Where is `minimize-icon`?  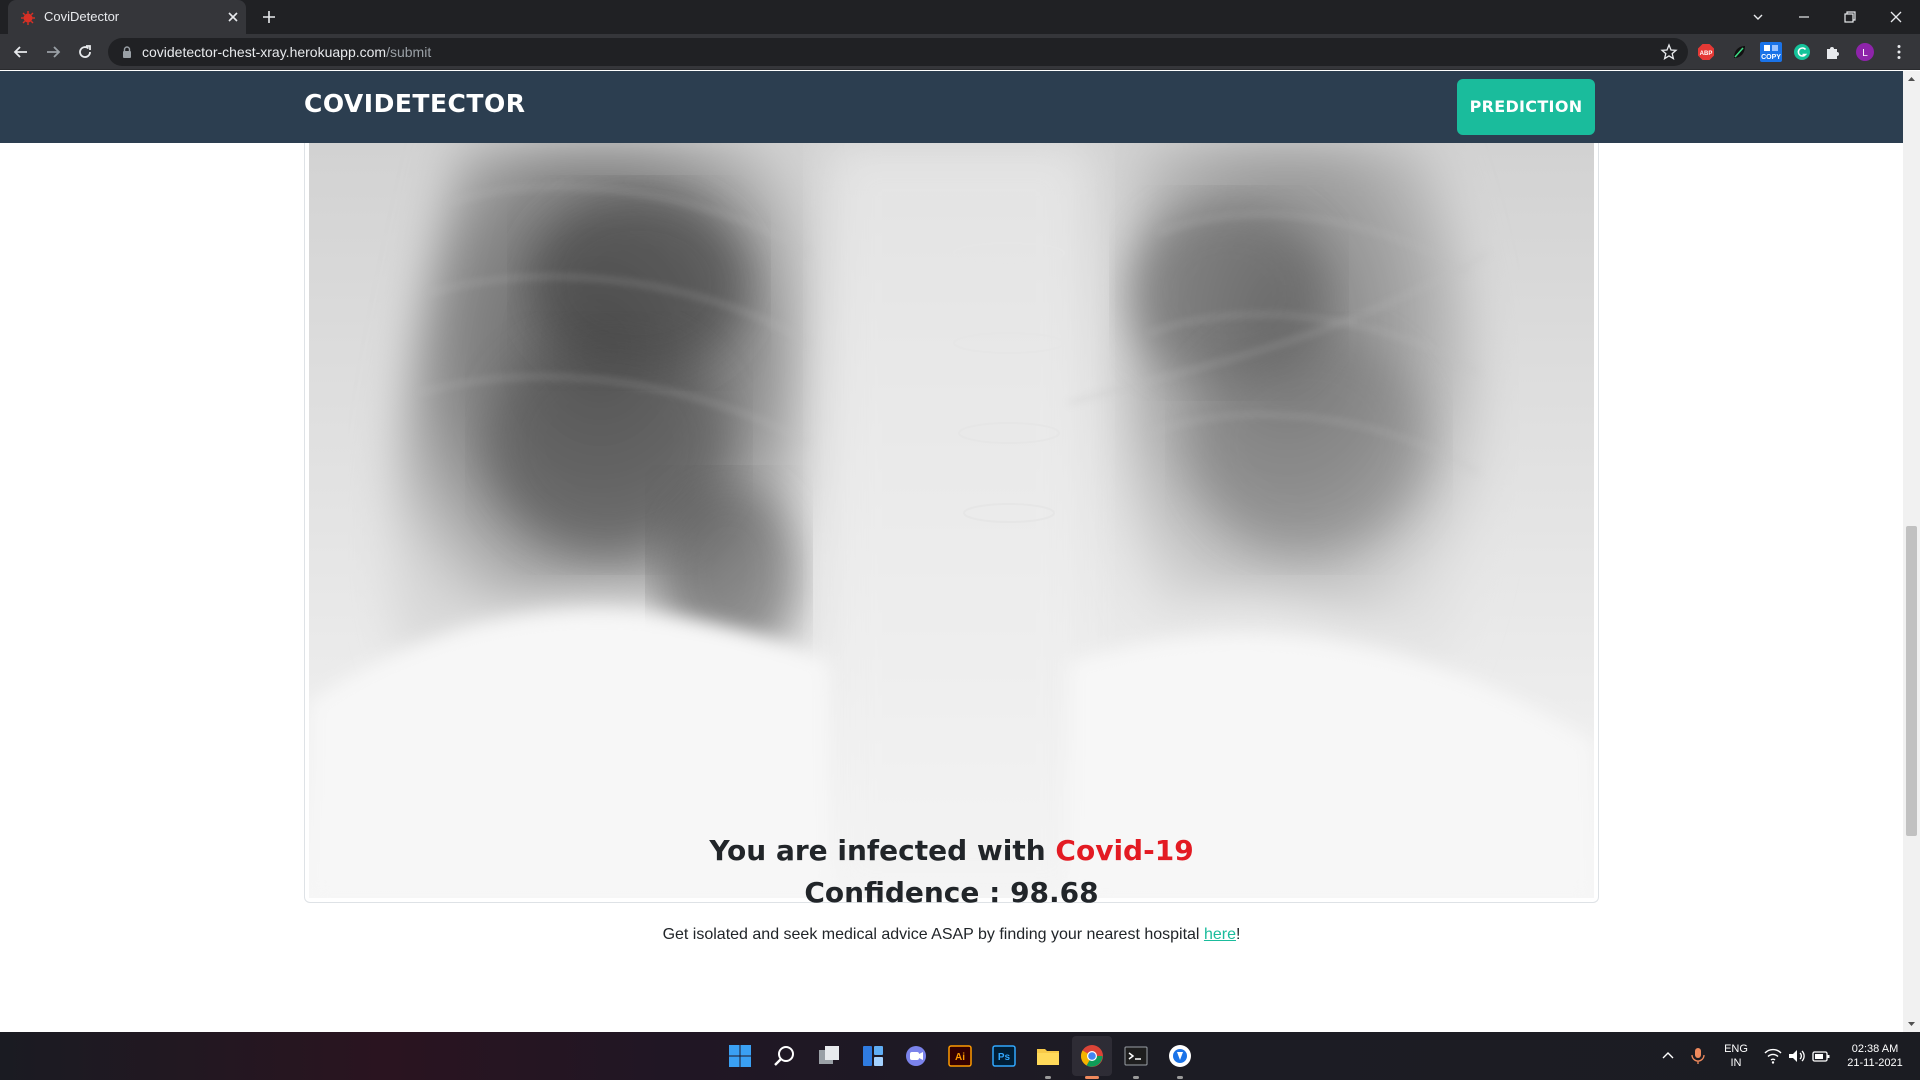
minimize-icon is located at coordinates (1804, 17).